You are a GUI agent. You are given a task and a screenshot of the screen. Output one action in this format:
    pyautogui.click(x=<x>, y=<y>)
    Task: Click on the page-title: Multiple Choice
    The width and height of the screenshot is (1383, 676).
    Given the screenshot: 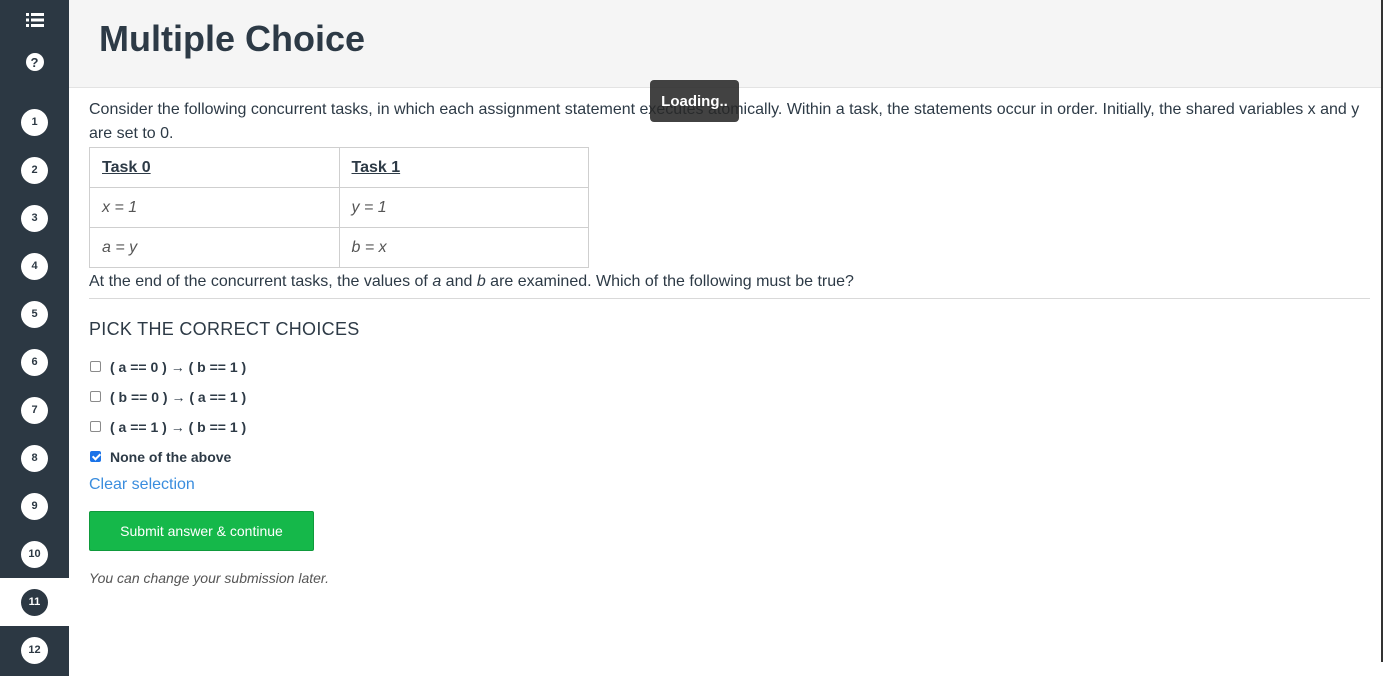 What is the action you would take?
    pyautogui.click(x=232, y=38)
    